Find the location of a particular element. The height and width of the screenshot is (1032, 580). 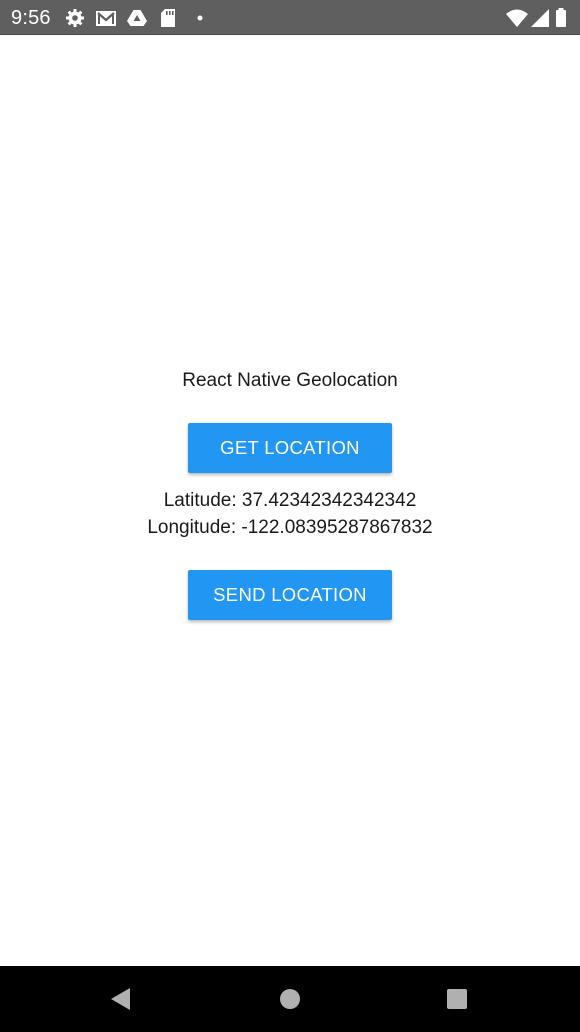

drive-icon is located at coordinates (137, 18).